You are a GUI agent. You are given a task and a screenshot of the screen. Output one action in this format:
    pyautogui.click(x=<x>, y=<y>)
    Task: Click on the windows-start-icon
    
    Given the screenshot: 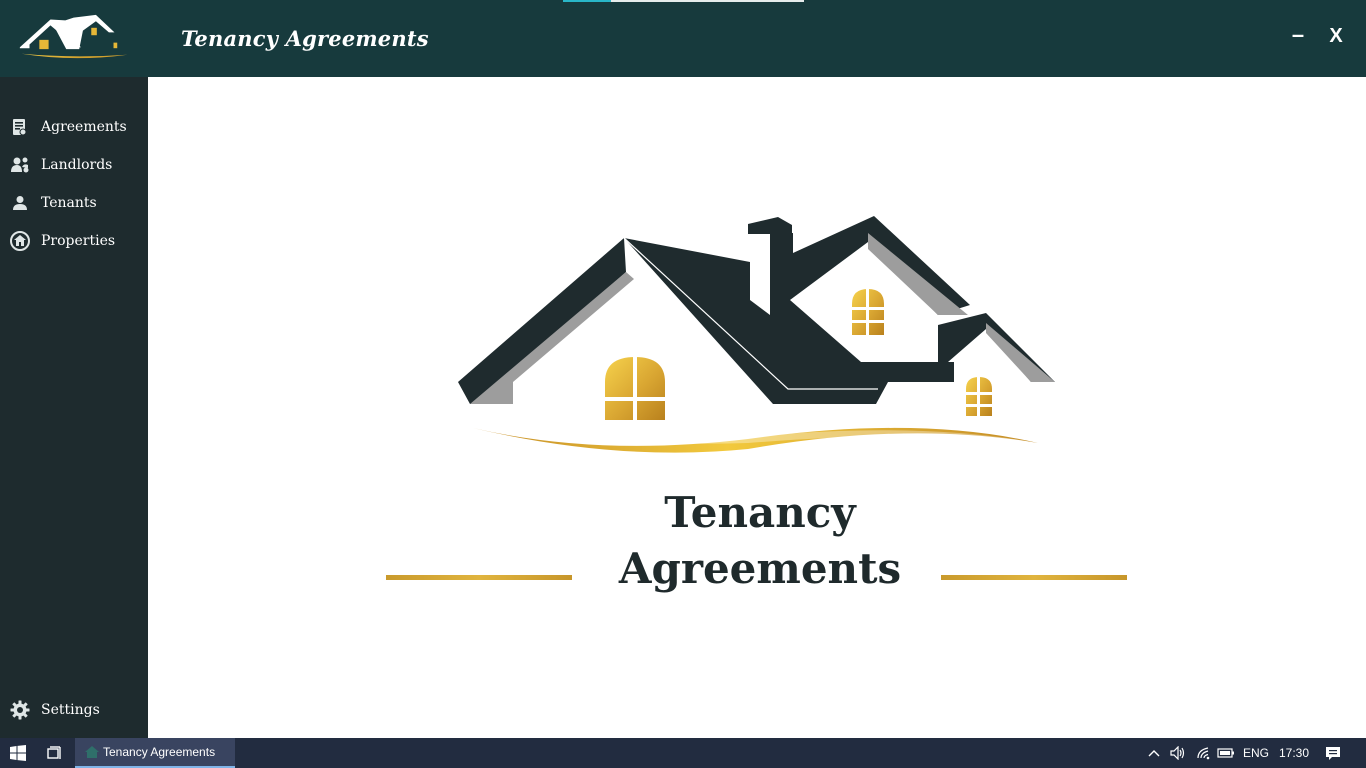 What is the action you would take?
    pyautogui.click(x=18, y=753)
    